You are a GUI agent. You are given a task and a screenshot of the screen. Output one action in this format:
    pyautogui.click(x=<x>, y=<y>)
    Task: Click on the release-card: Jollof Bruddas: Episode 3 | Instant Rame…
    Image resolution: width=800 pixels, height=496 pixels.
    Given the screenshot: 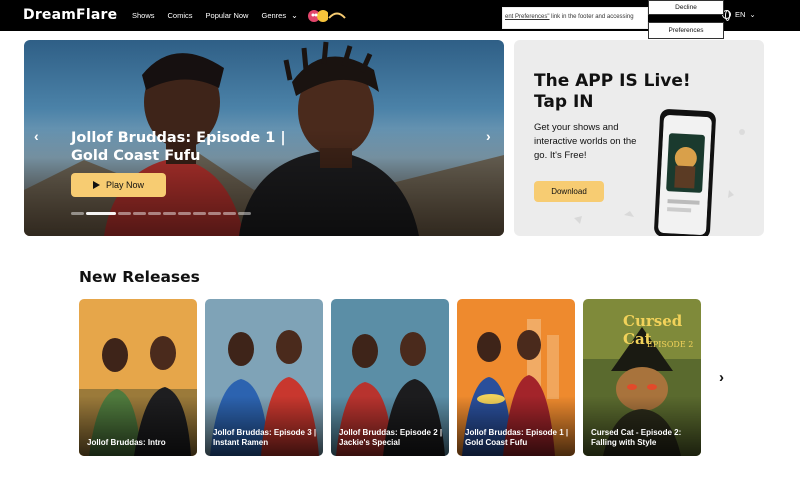 What is the action you would take?
    pyautogui.click(x=264, y=377)
    